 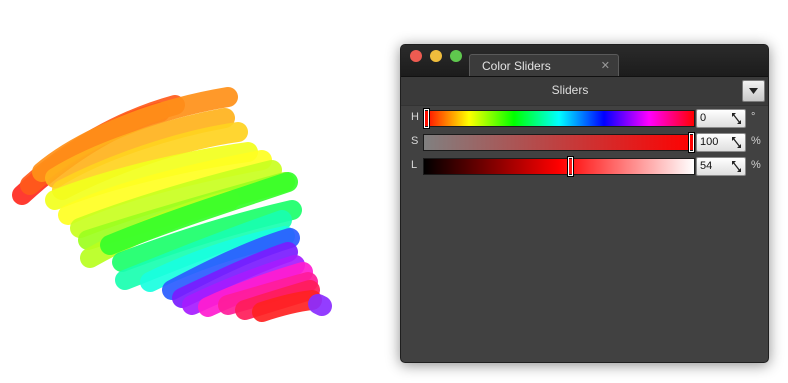 What do you see at coordinates (559, 142) in the screenshot?
I see `saturation-slider` at bounding box center [559, 142].